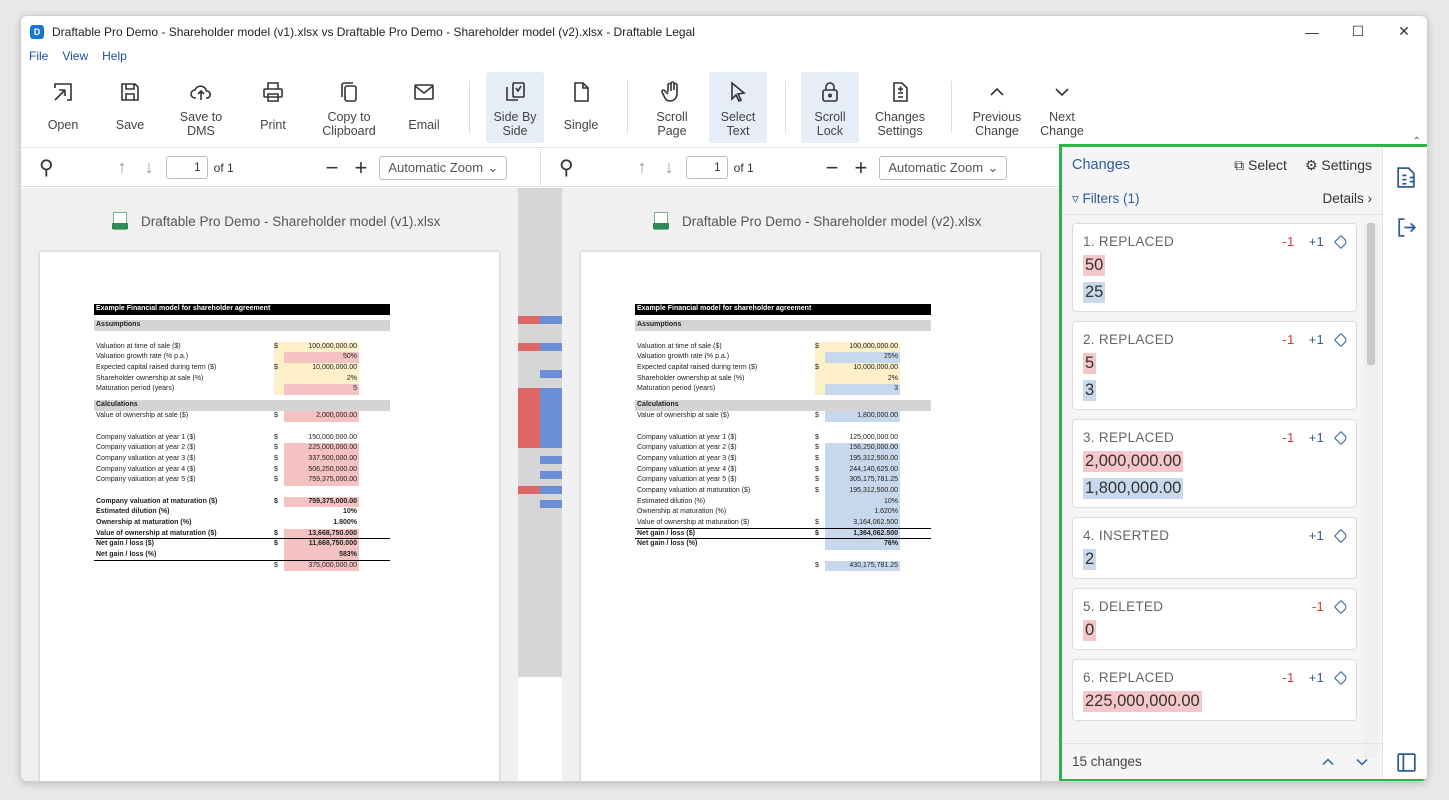 The image size is (1449, 800). Describe the element at coordinates (133, 512) in the screenshot. I see `sheet-cell: Estimated dilution (%)` at that location.